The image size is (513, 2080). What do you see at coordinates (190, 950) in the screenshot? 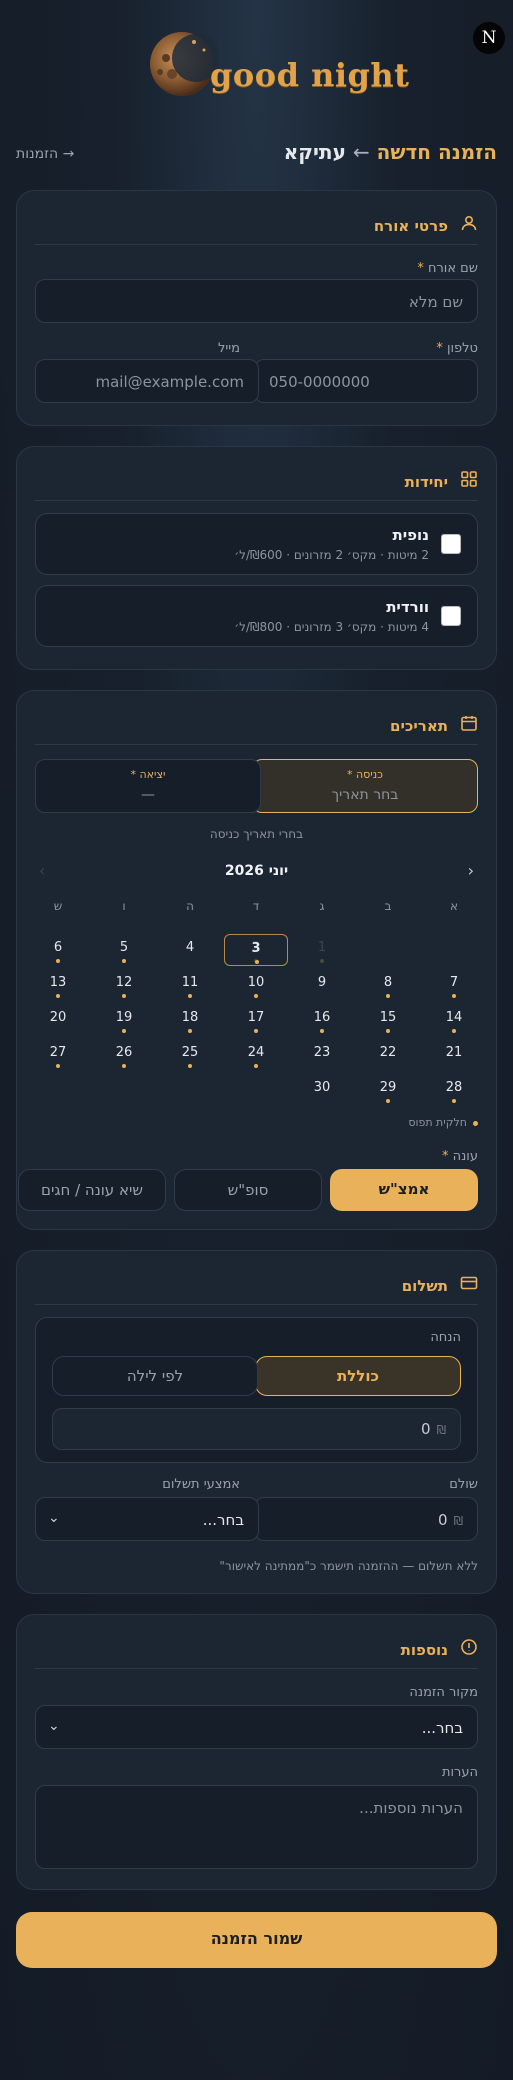
I see `calendar-day: 4` at bounding box center [190, 950].